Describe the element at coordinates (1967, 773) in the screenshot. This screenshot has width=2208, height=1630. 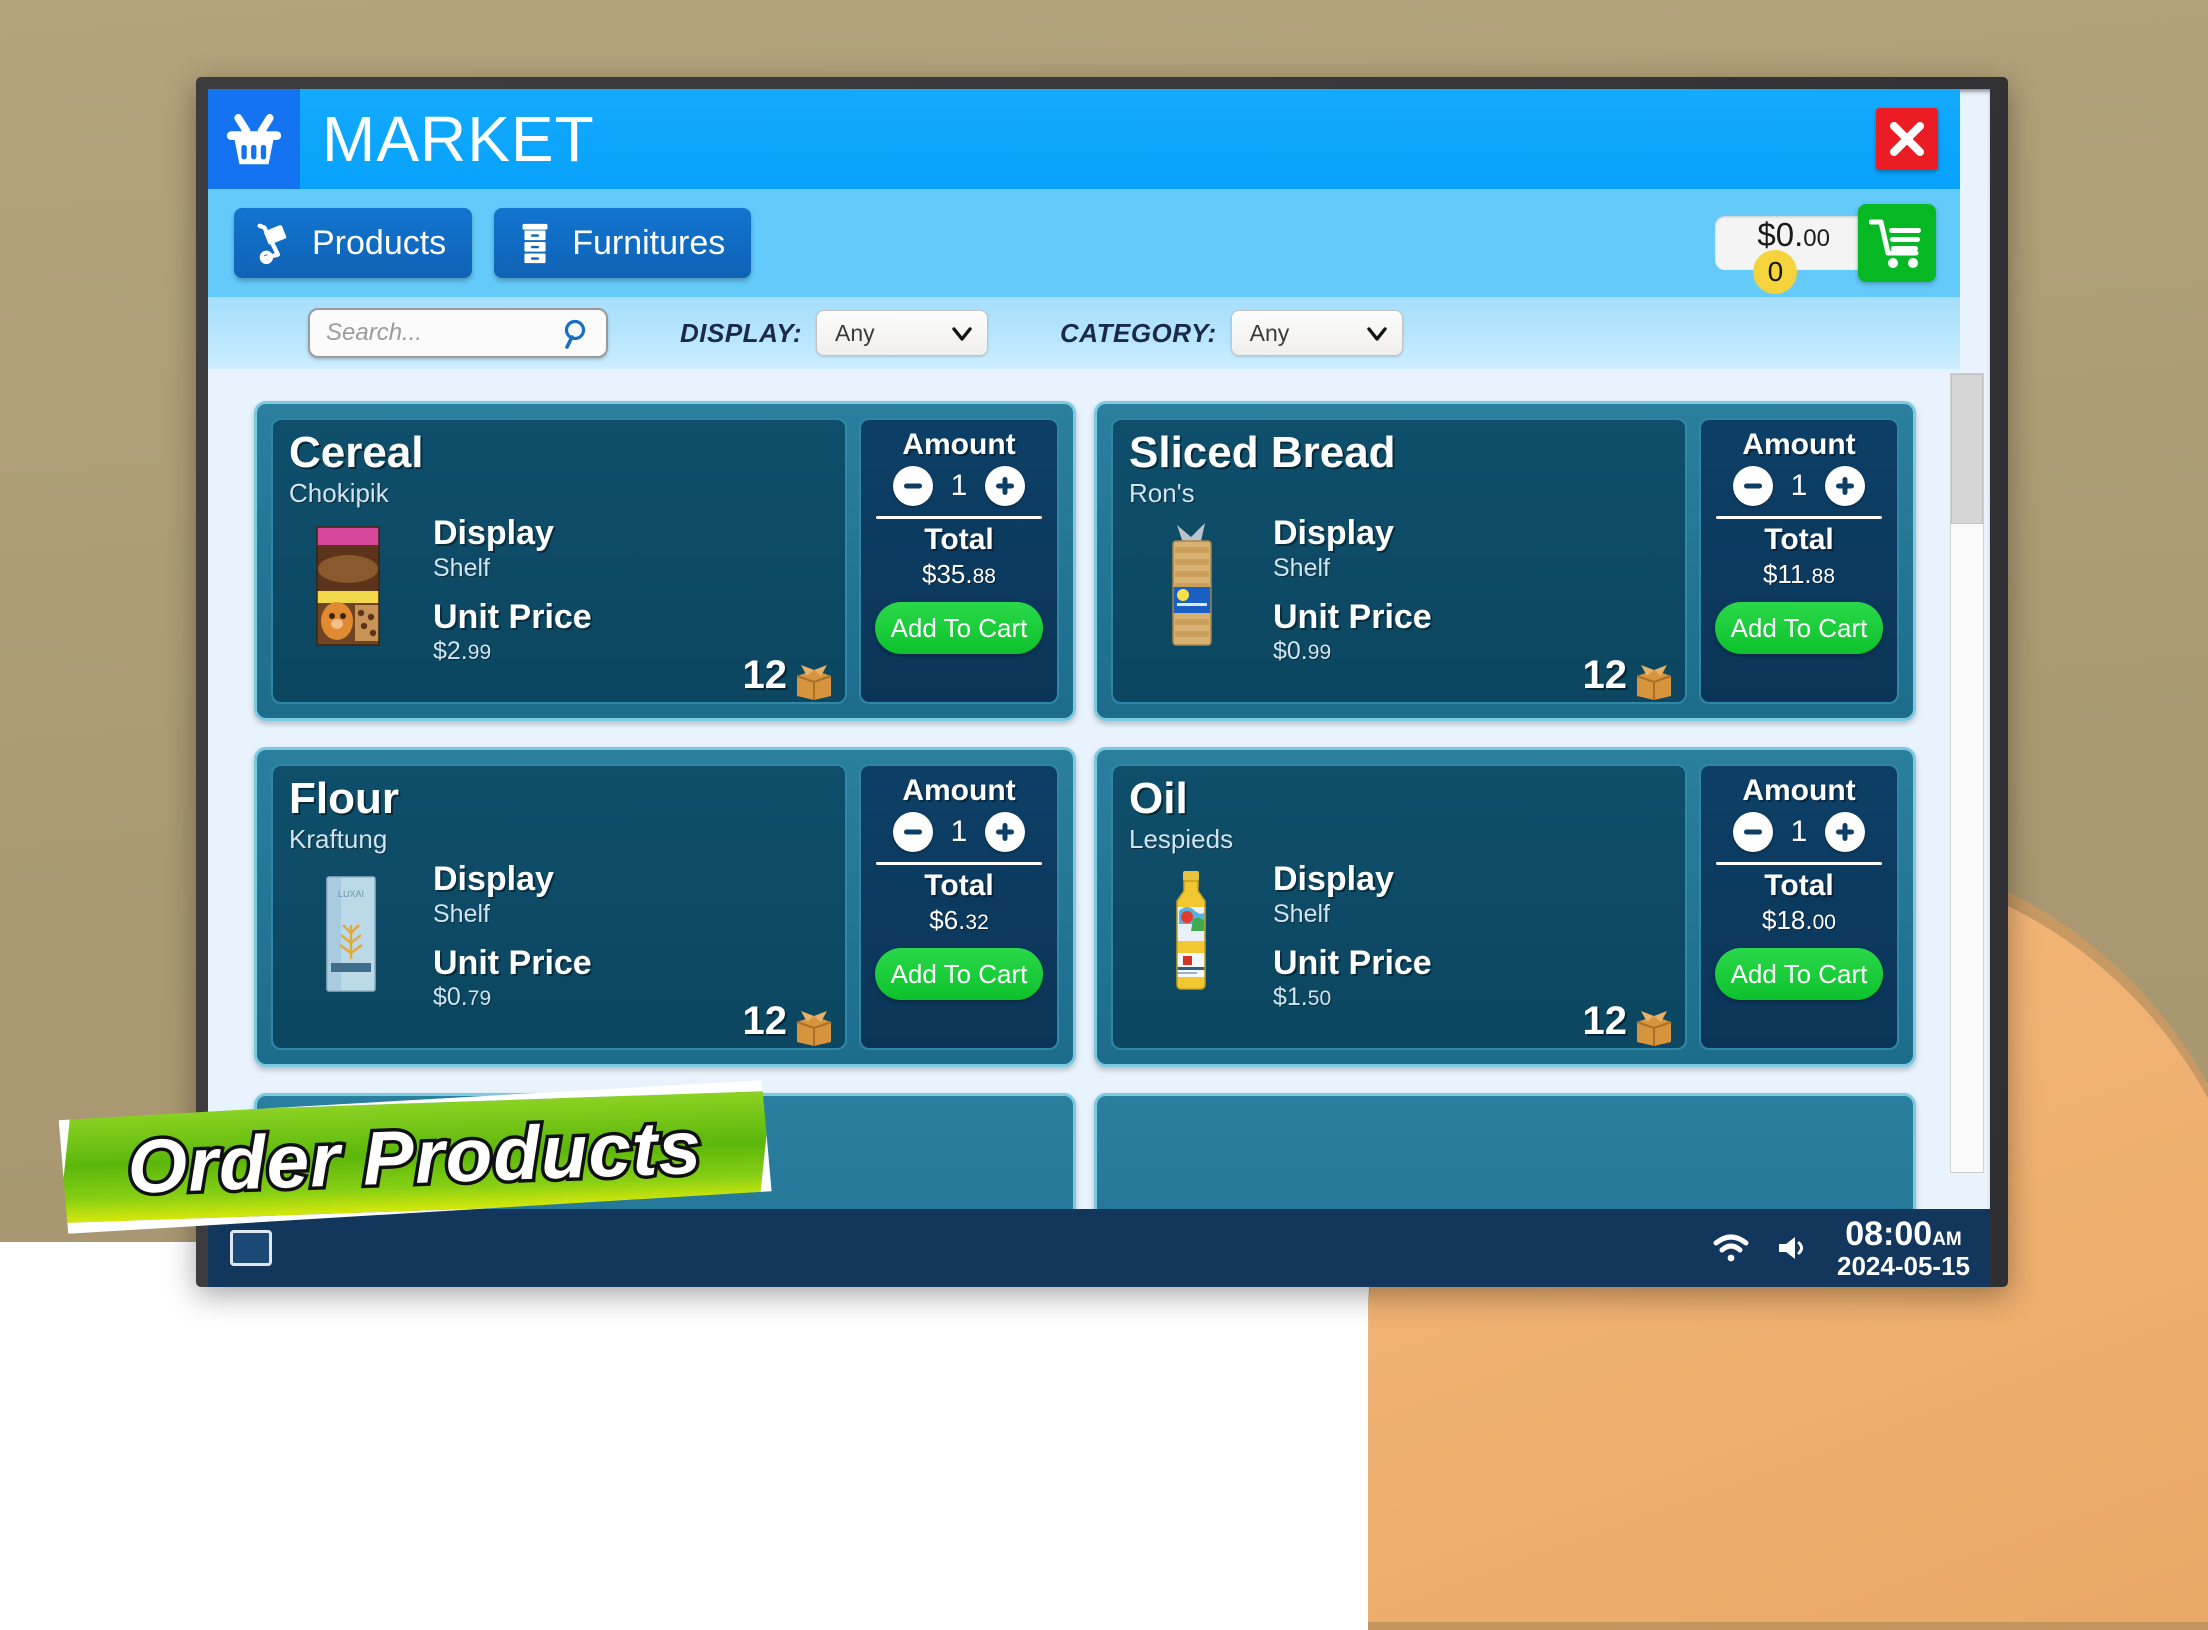
I see `vertical-scrollbar` at that location.